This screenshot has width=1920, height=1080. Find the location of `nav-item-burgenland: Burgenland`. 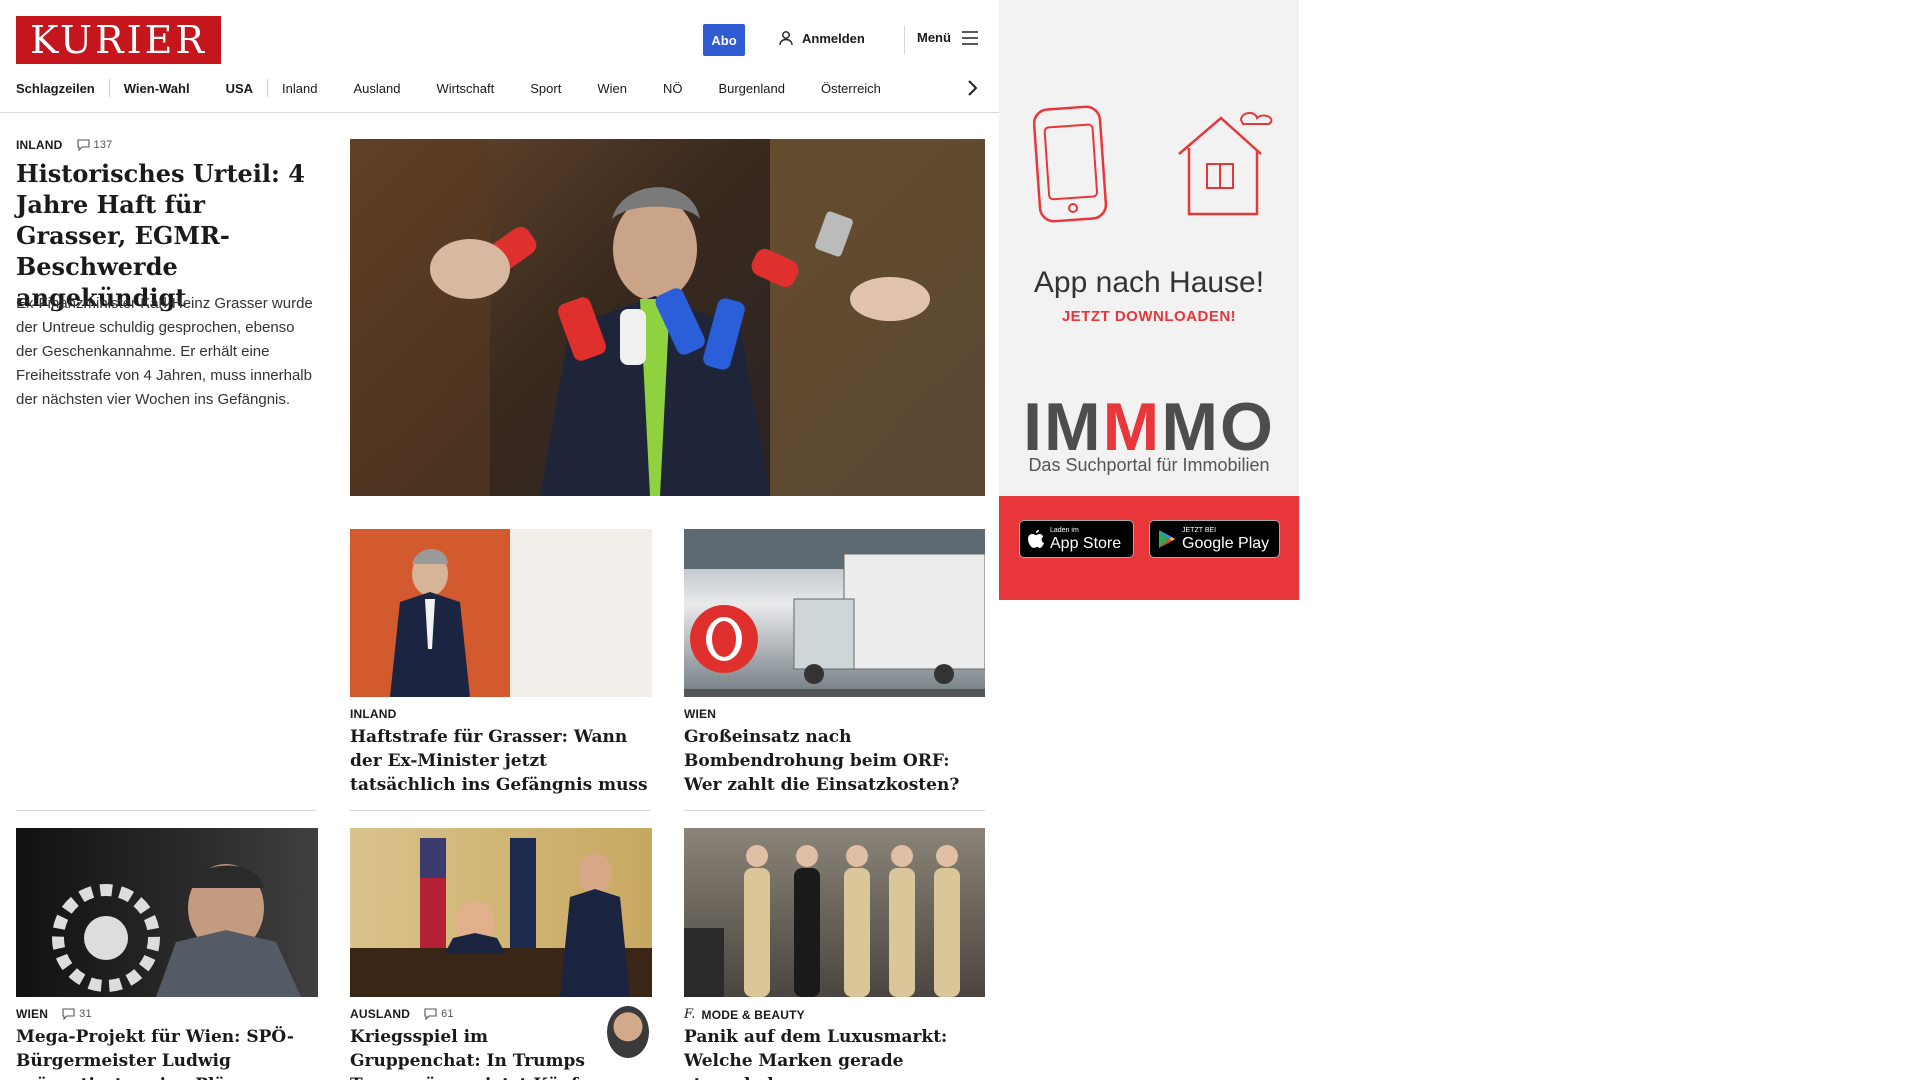

nav-item-burgenland: Burgenland is located at coordinates (751, 88).